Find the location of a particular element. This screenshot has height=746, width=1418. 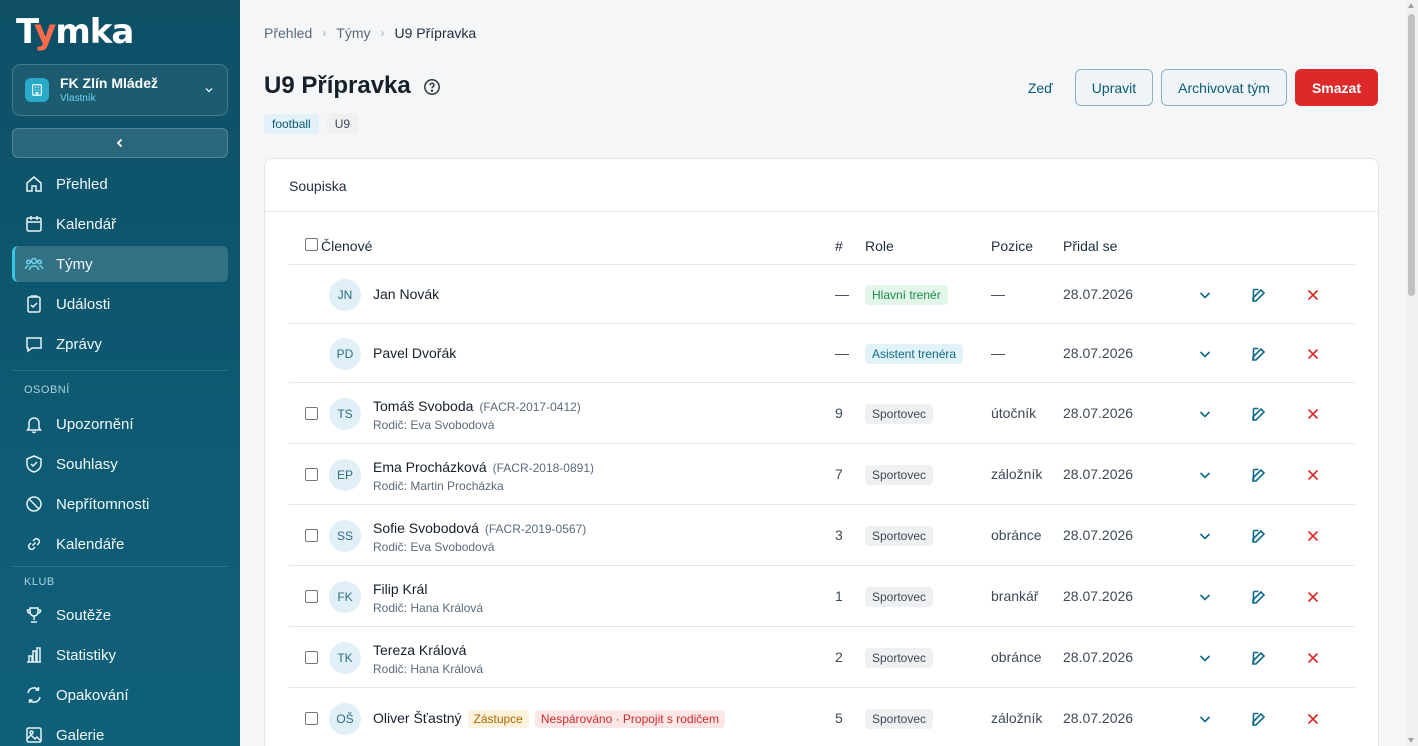

ban-icon is located at coordinates (34, 504).